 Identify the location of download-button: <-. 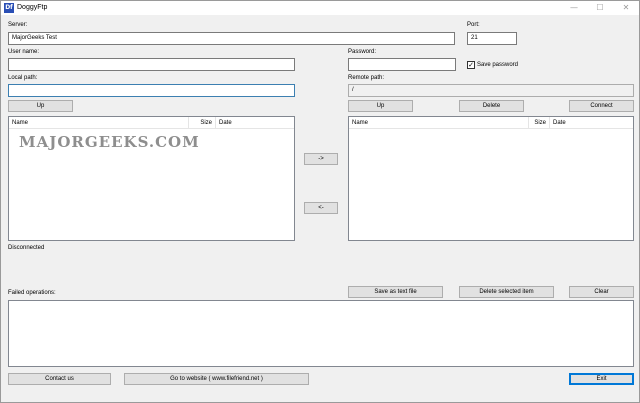
(321, 208).